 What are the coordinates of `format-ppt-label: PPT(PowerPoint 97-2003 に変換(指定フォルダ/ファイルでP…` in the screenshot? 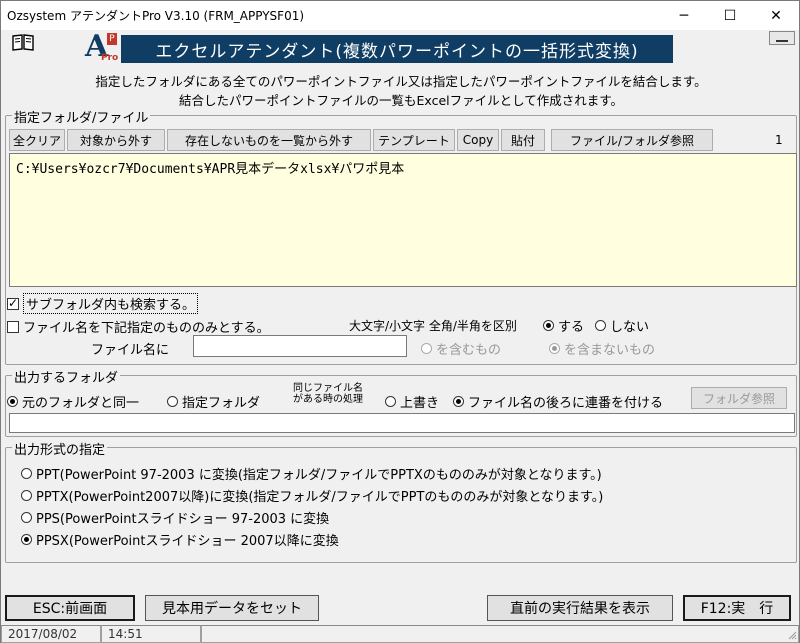 It's located at (319, 475).